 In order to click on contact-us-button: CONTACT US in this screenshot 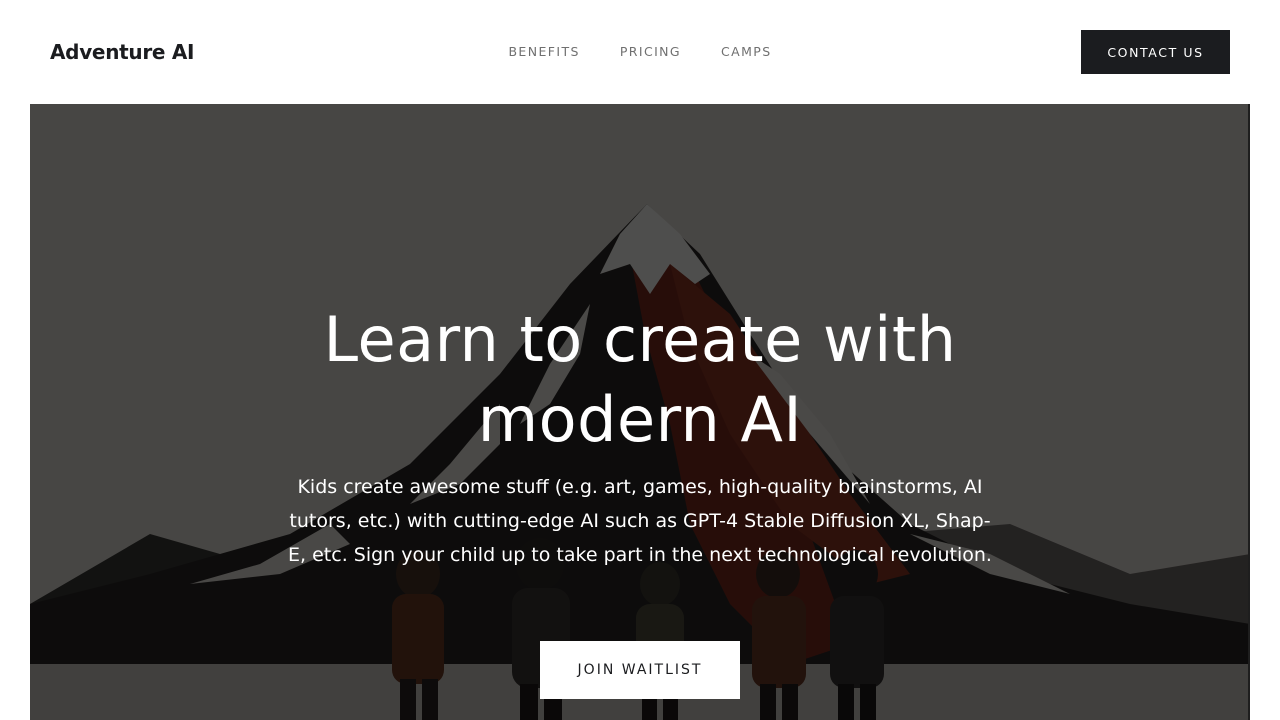, I will do `click(1155, 52)`.